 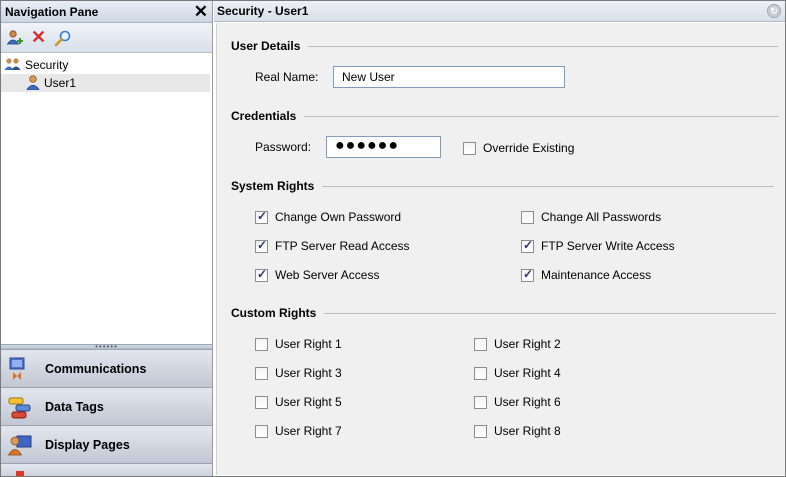 What do you see at coordinates (201, 12) in the screenshot?
I see `close-icon: ✕` at bounding box center [201, 12].